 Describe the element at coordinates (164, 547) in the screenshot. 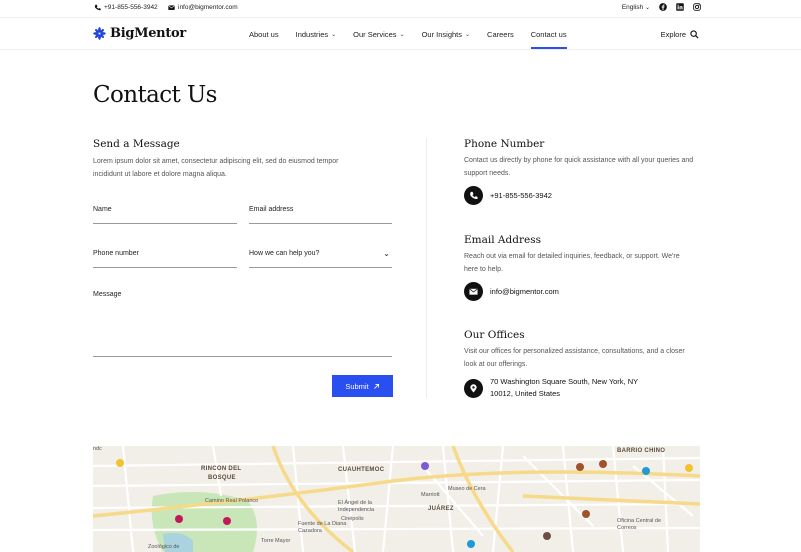

I see `map-label: Zoológico de` at that location.